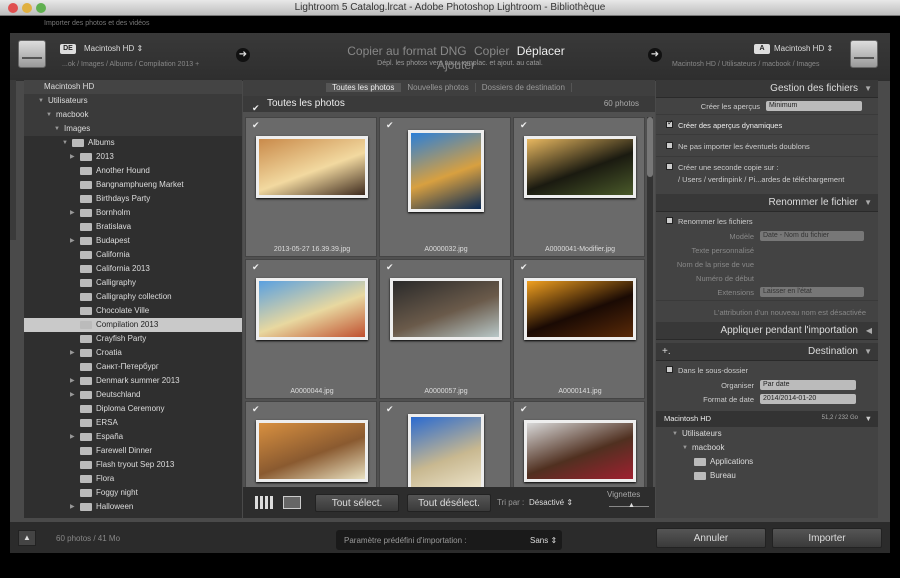 Image resolution: width=900 pixels, height=578 pixels. Describe the element at coordinates (133, 199) in the screenshot. I see `tree-item: Birthdays Party` at that location.